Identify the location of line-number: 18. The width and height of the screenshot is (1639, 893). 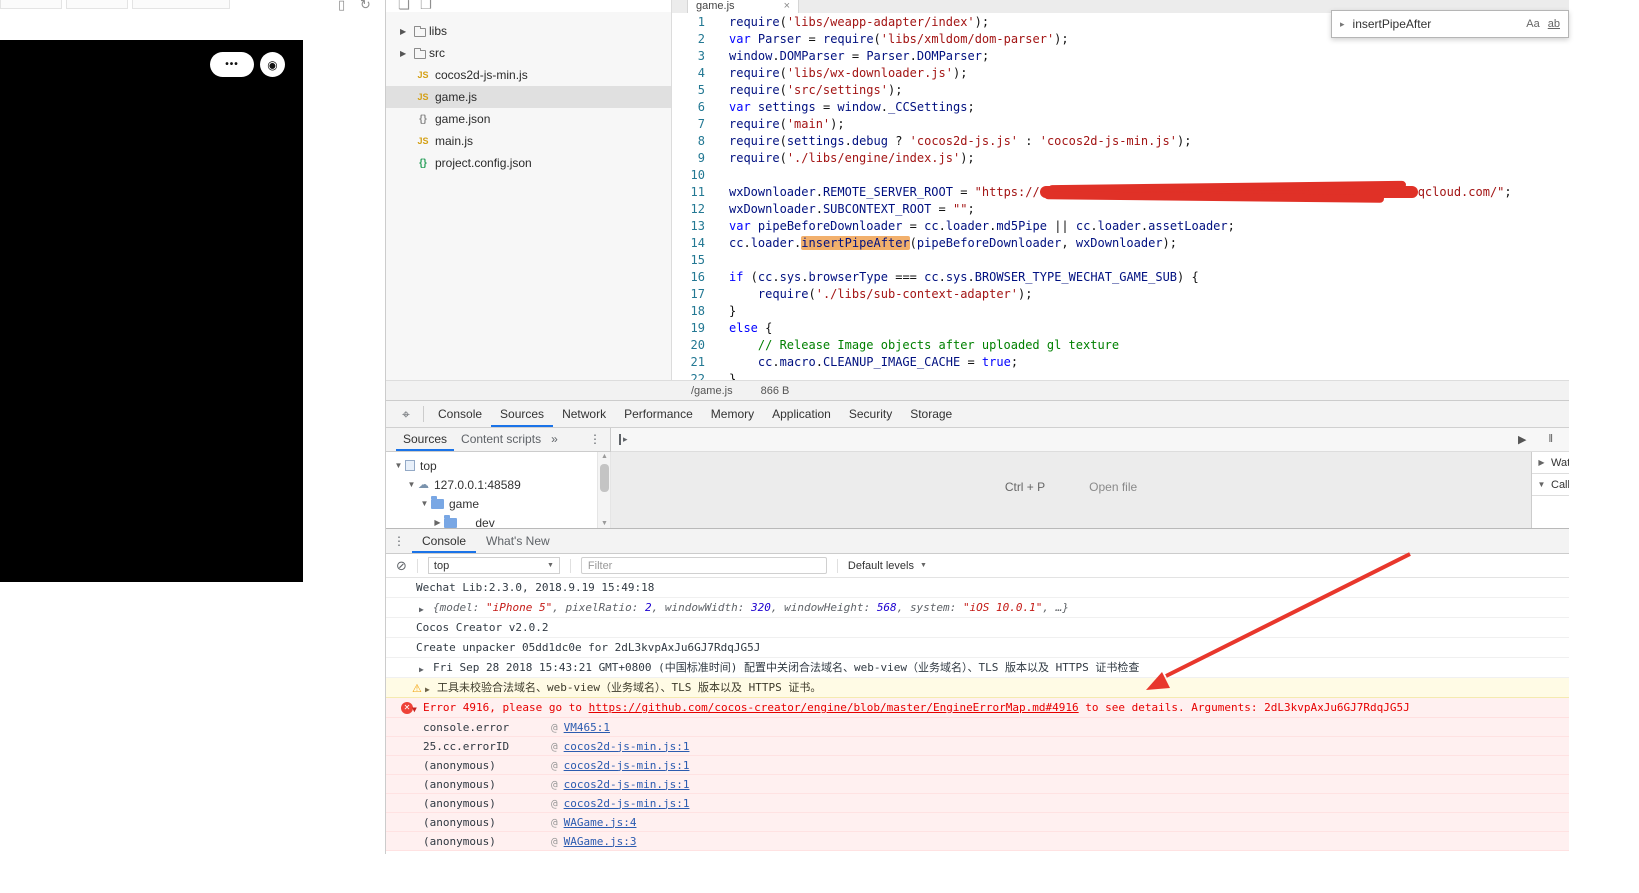
(693, 311).